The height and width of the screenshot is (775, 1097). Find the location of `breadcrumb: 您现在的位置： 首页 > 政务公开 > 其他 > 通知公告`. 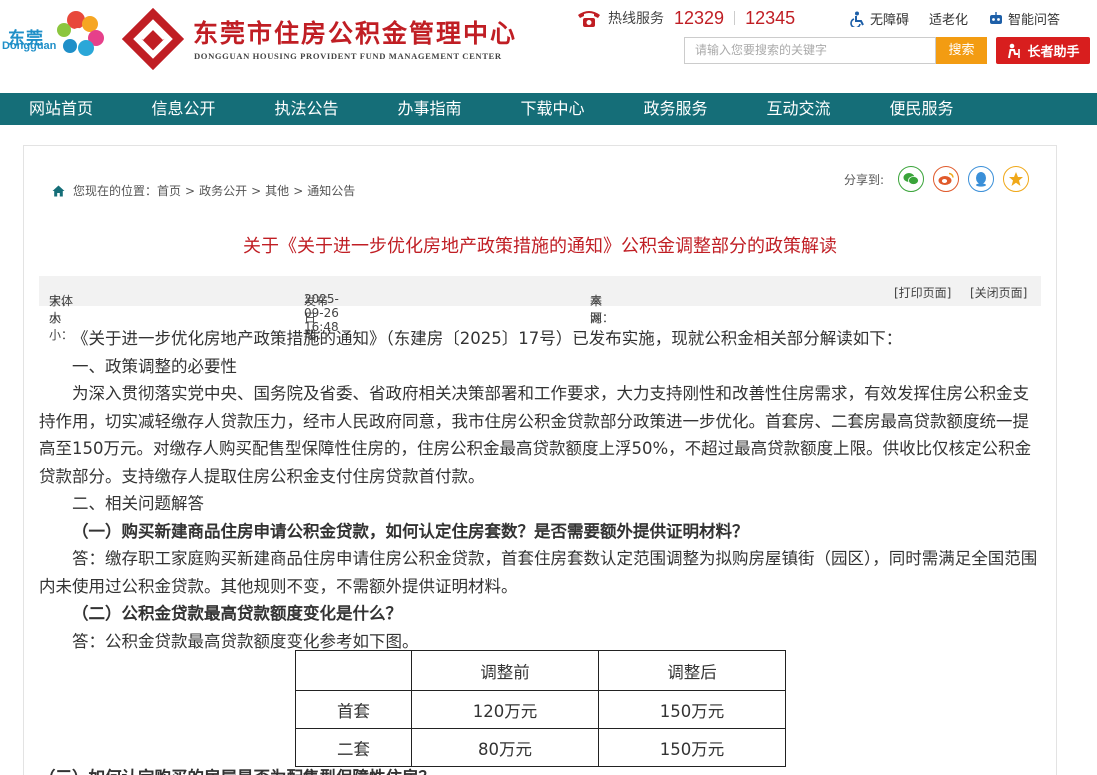

breadcrumb: 您现在的位置： 首页 > 政务公开 > 其他 > 通知公告 is located at coordinates (203, 190).